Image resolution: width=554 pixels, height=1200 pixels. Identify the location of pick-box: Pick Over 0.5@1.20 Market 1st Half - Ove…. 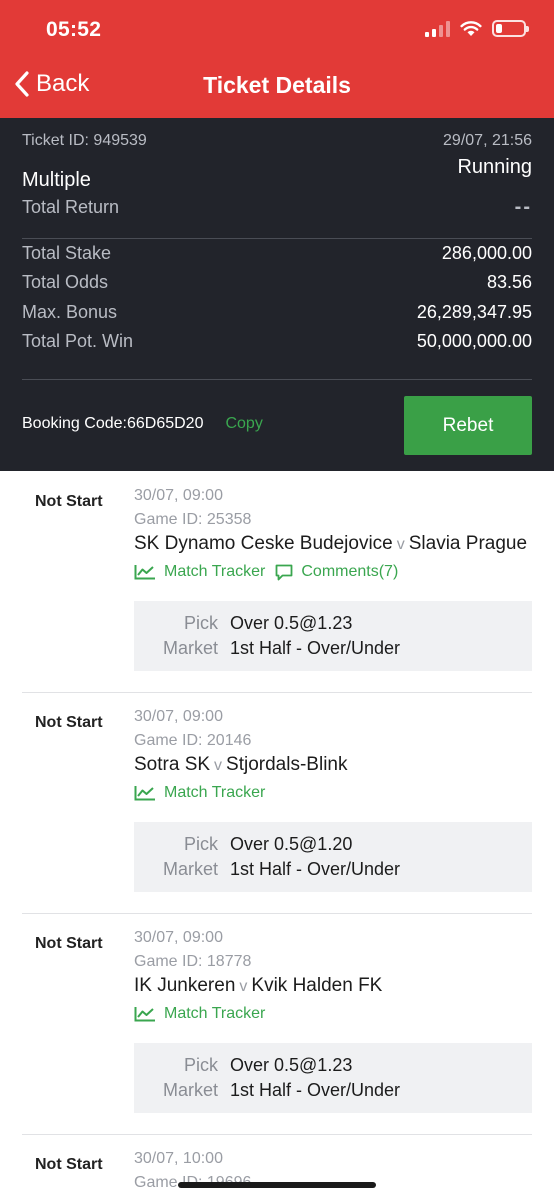
(333, 857).